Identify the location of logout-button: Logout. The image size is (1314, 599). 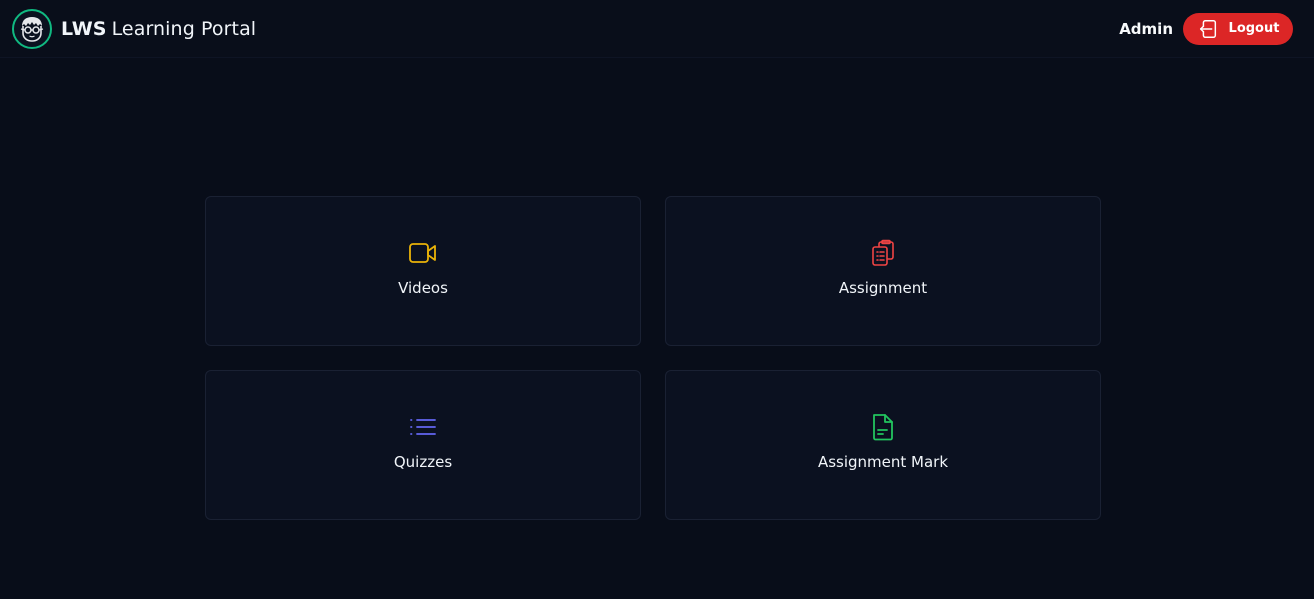
(1238, 28).